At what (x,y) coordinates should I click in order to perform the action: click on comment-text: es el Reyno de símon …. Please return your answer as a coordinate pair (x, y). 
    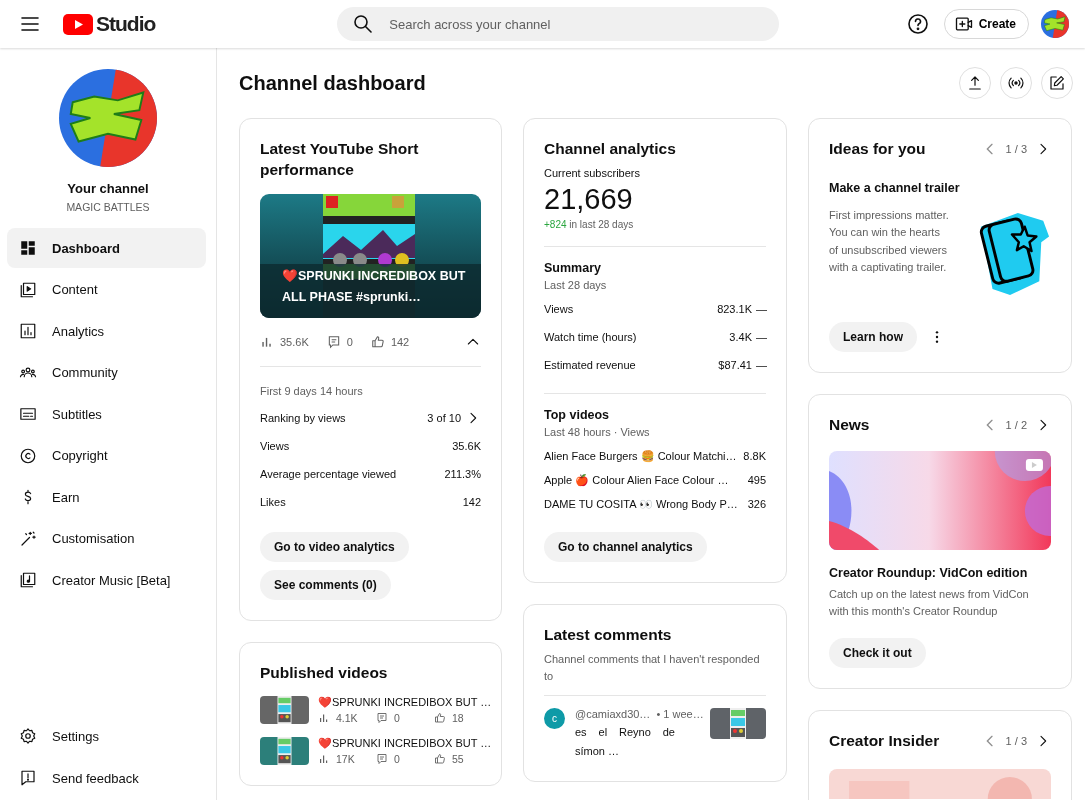
    Looking at the image, I should click on (625, 742).